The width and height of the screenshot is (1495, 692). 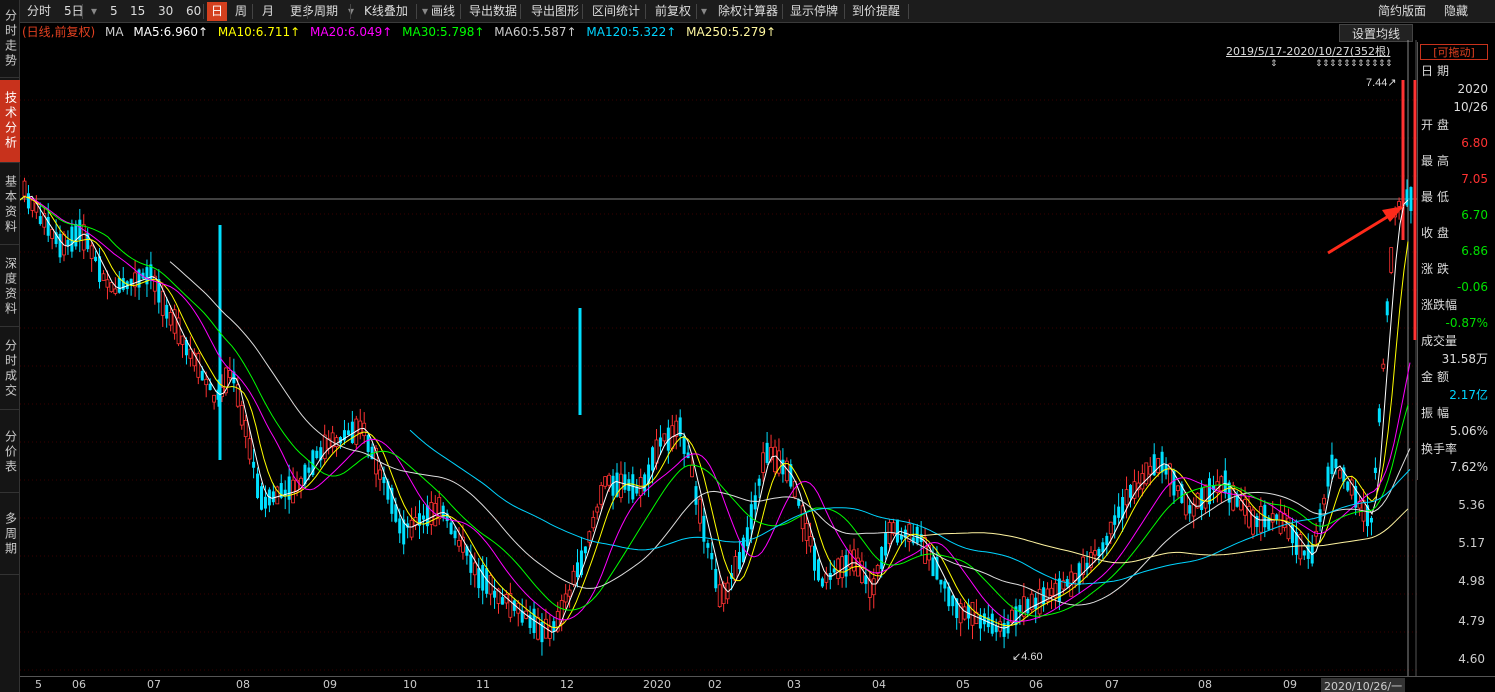 I want to click on date-tick-label: 2020, so click(x=657, y=684).